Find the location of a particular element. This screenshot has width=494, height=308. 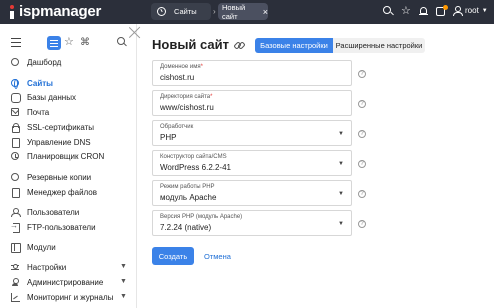

file-icon is located at coordinates (15, 193).